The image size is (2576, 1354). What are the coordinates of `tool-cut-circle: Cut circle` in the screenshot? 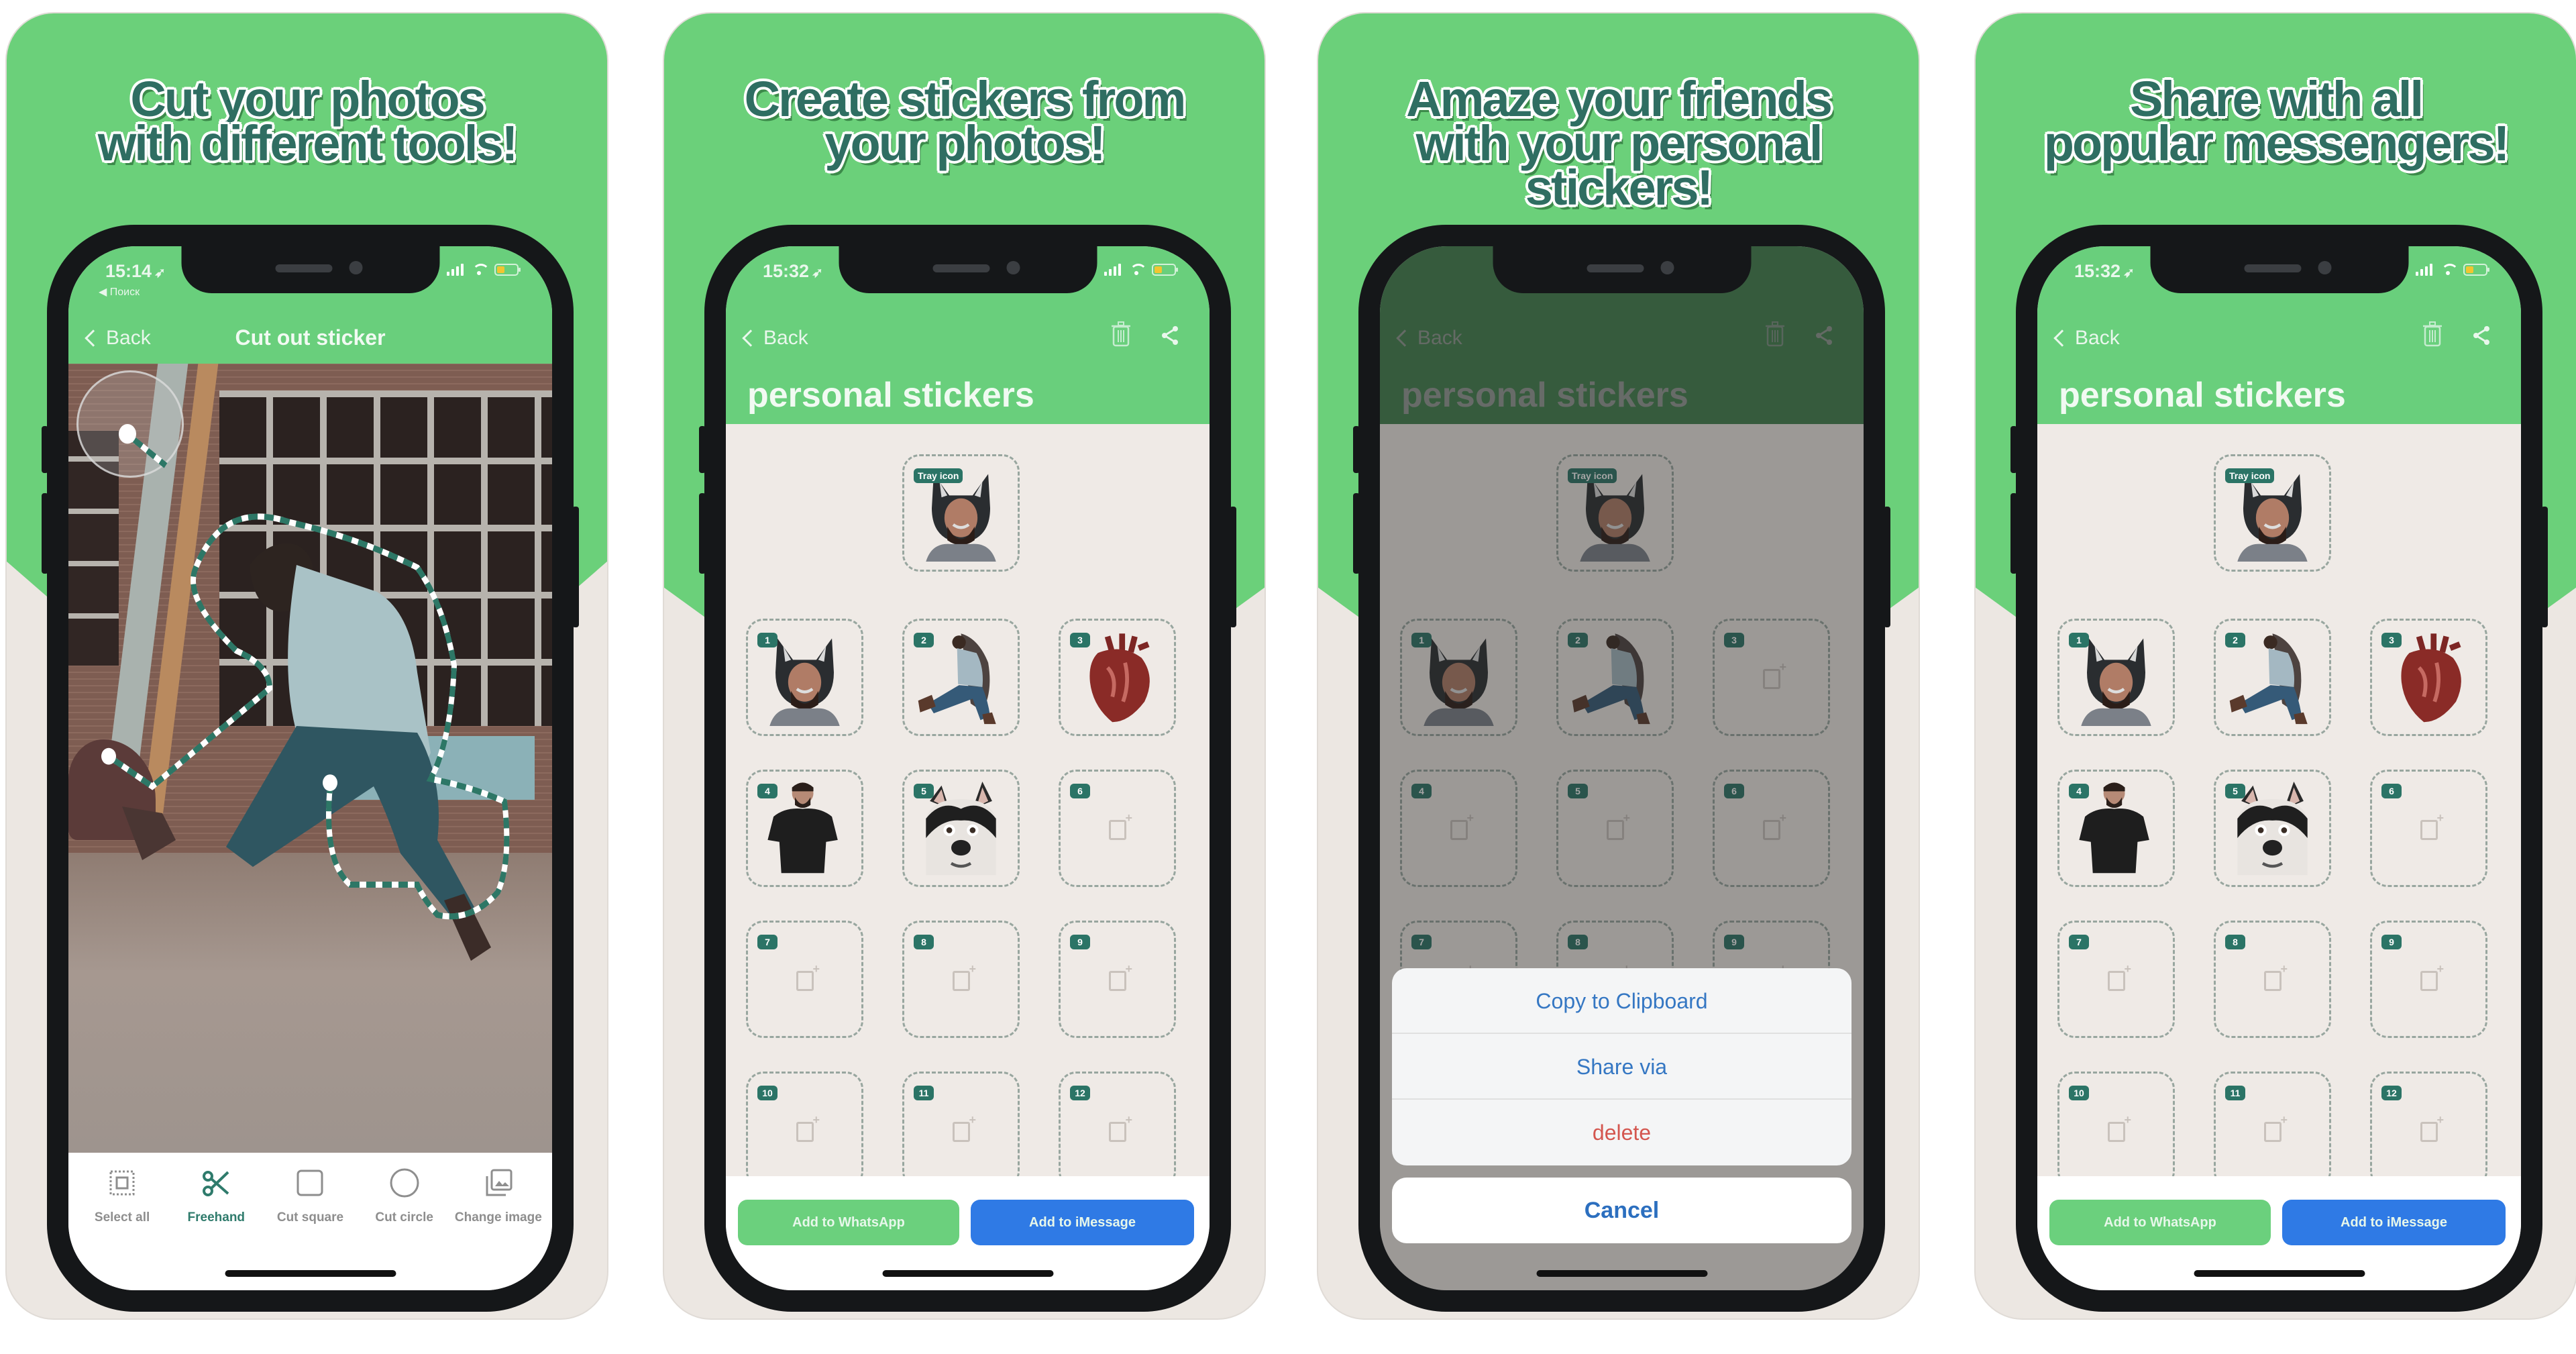 It's located at (404, 1194).